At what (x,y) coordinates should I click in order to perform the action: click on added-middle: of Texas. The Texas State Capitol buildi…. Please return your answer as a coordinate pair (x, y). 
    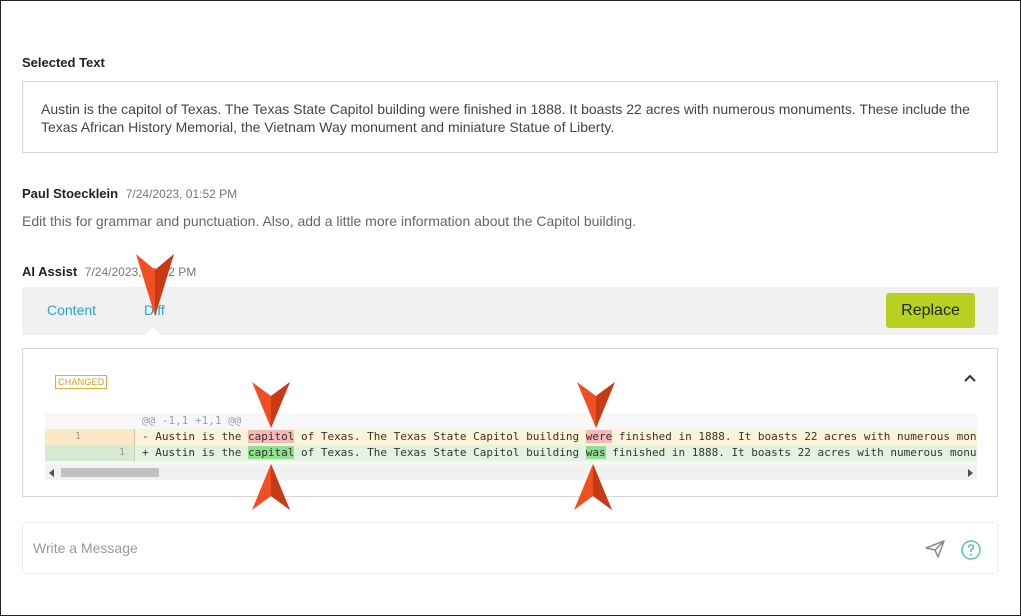
    Looking at the image, I should click on (440, 452).